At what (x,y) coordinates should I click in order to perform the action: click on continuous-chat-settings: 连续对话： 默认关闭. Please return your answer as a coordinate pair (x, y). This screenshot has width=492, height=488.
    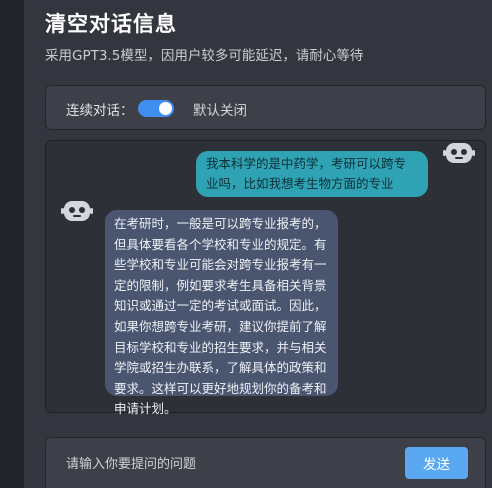
    Looking at the image, I should click on (265, 107).